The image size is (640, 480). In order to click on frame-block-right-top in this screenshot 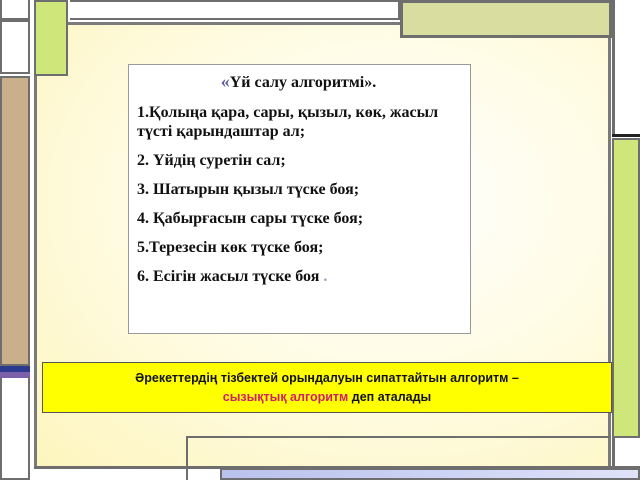, I will do `click(626, 67)`.